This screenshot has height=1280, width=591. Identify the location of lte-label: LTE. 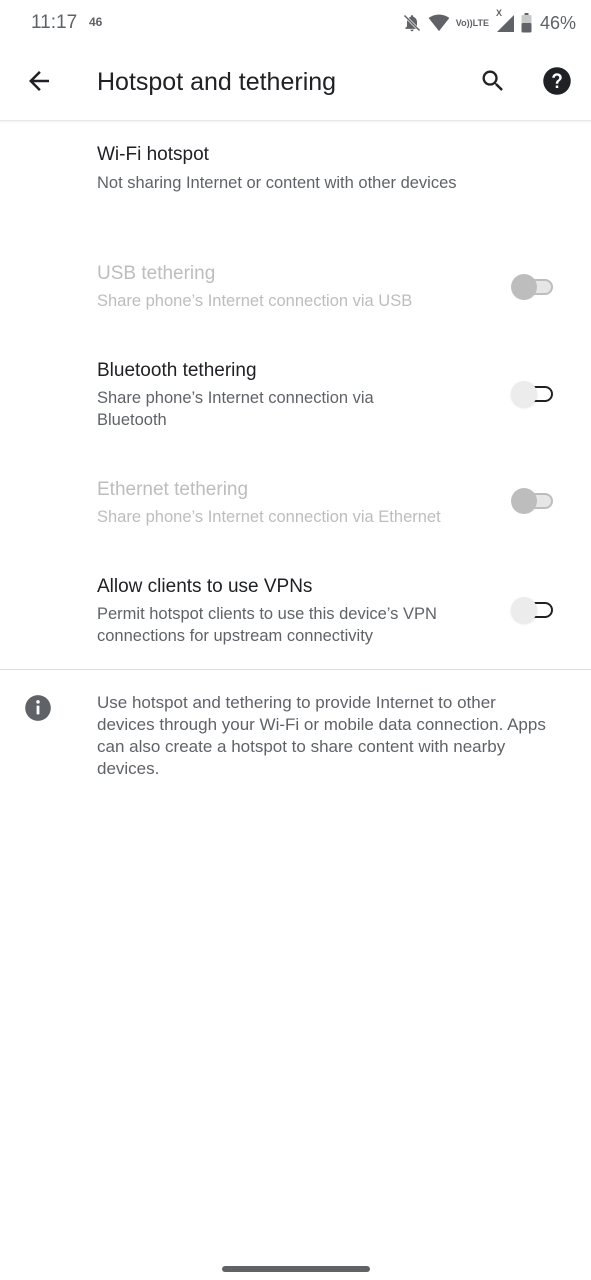
(480, 22).